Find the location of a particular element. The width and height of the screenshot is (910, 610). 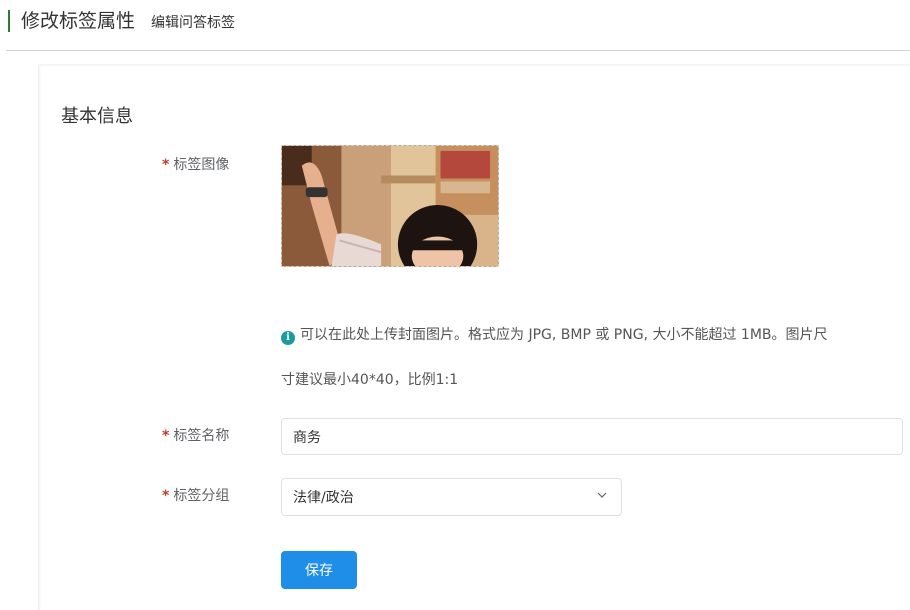

tag-name-label: * 标签名称 is located at coordinates (195, 436).